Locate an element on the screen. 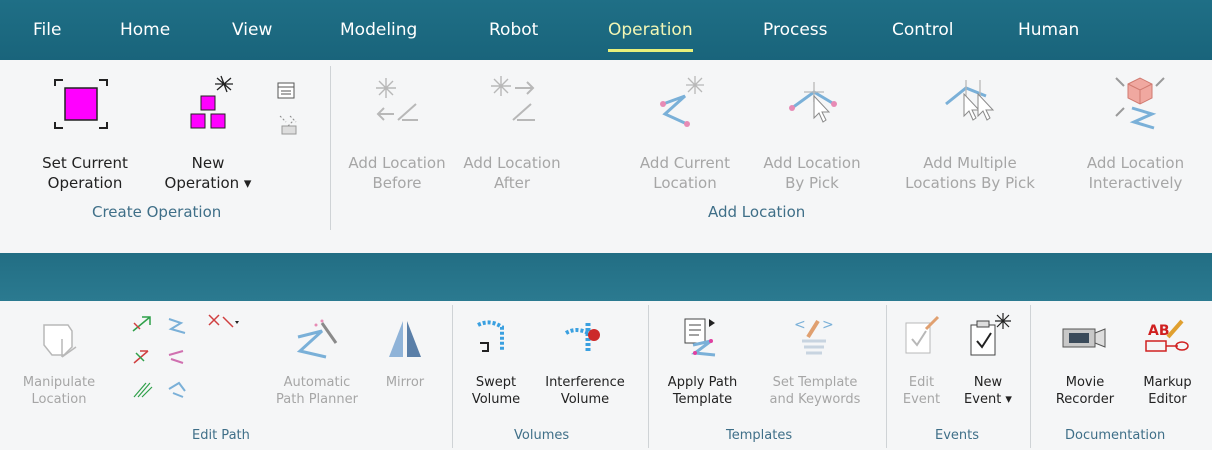  manipulate-location-label-2: Location is located at coordinates (59, 399).